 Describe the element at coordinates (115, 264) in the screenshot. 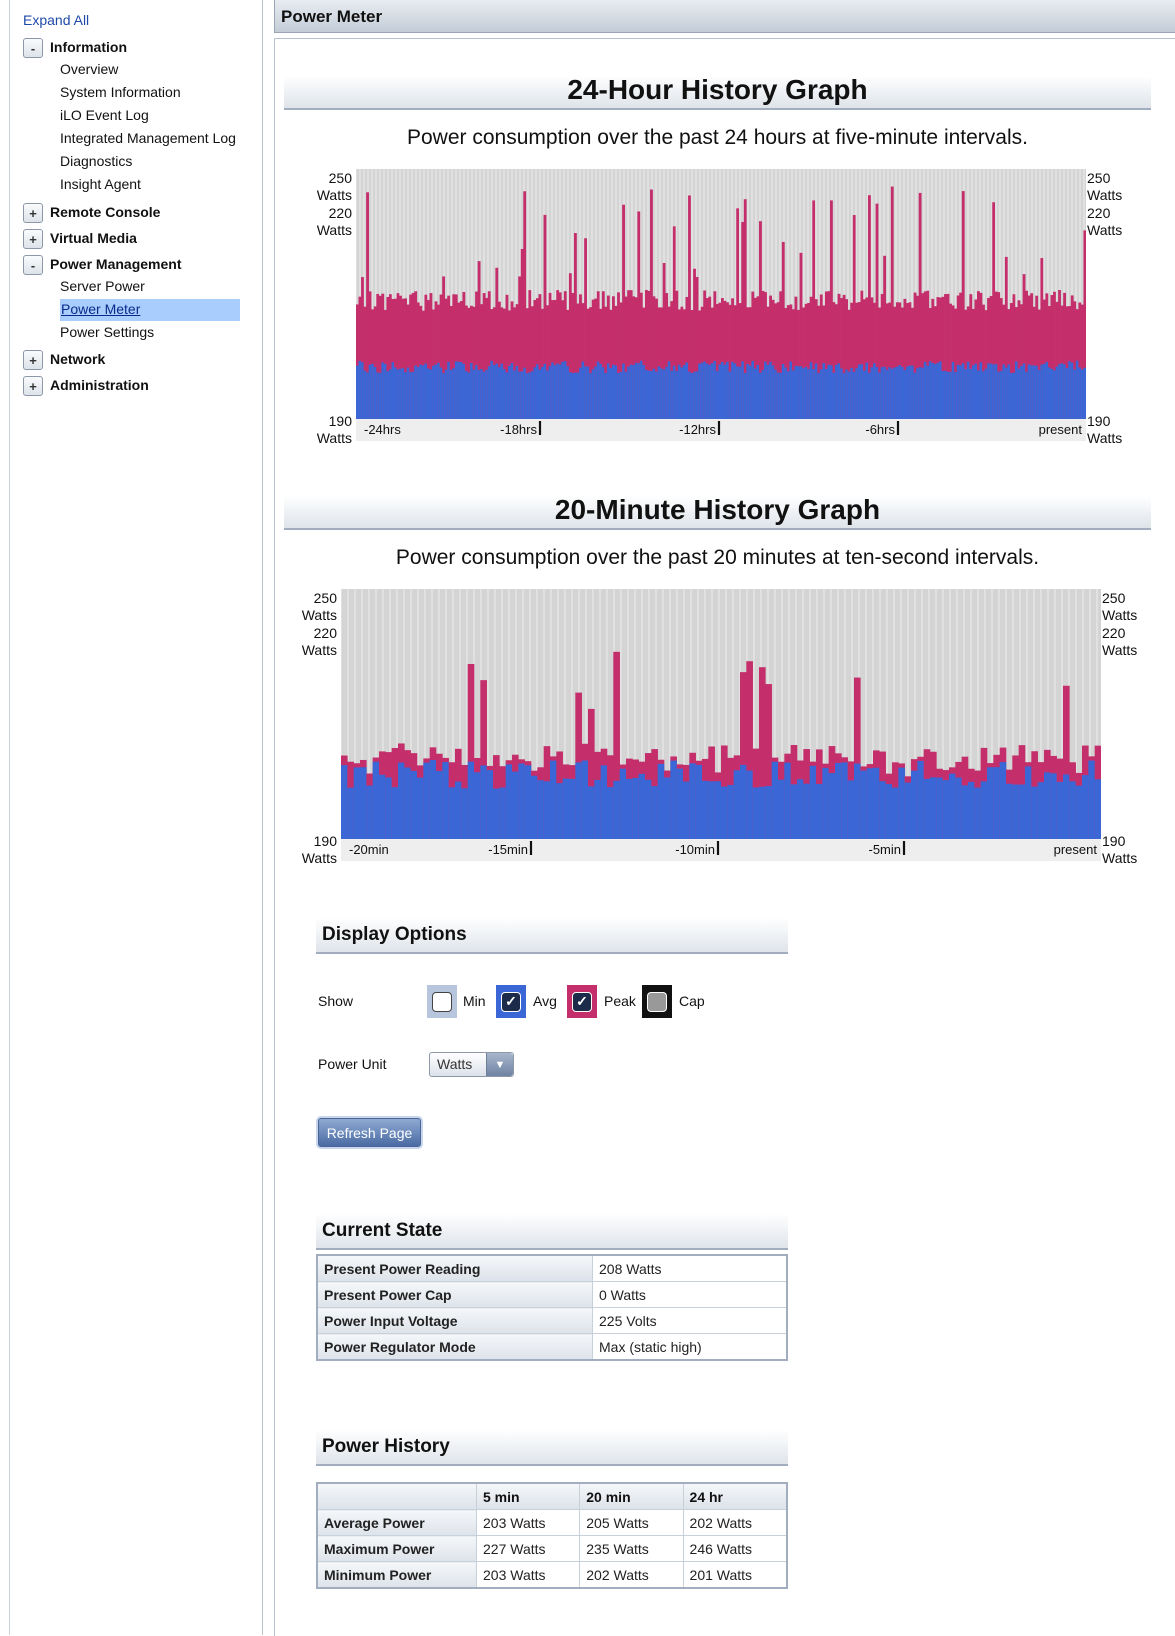

I see `sidebar-category-power-management: Power Management` at that location.